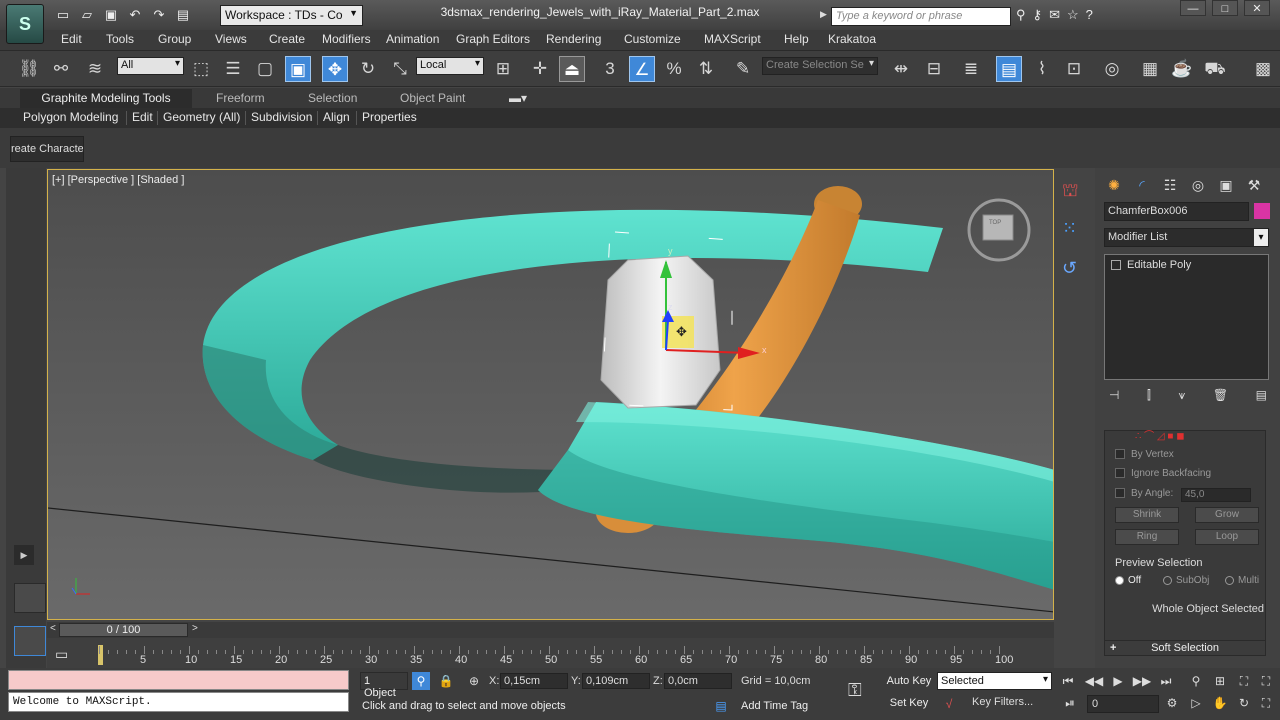  What do you see at coordinates (934, 69) in the screenshot?
I see `align-icon: ⊟` at bounding box center [934, 69].